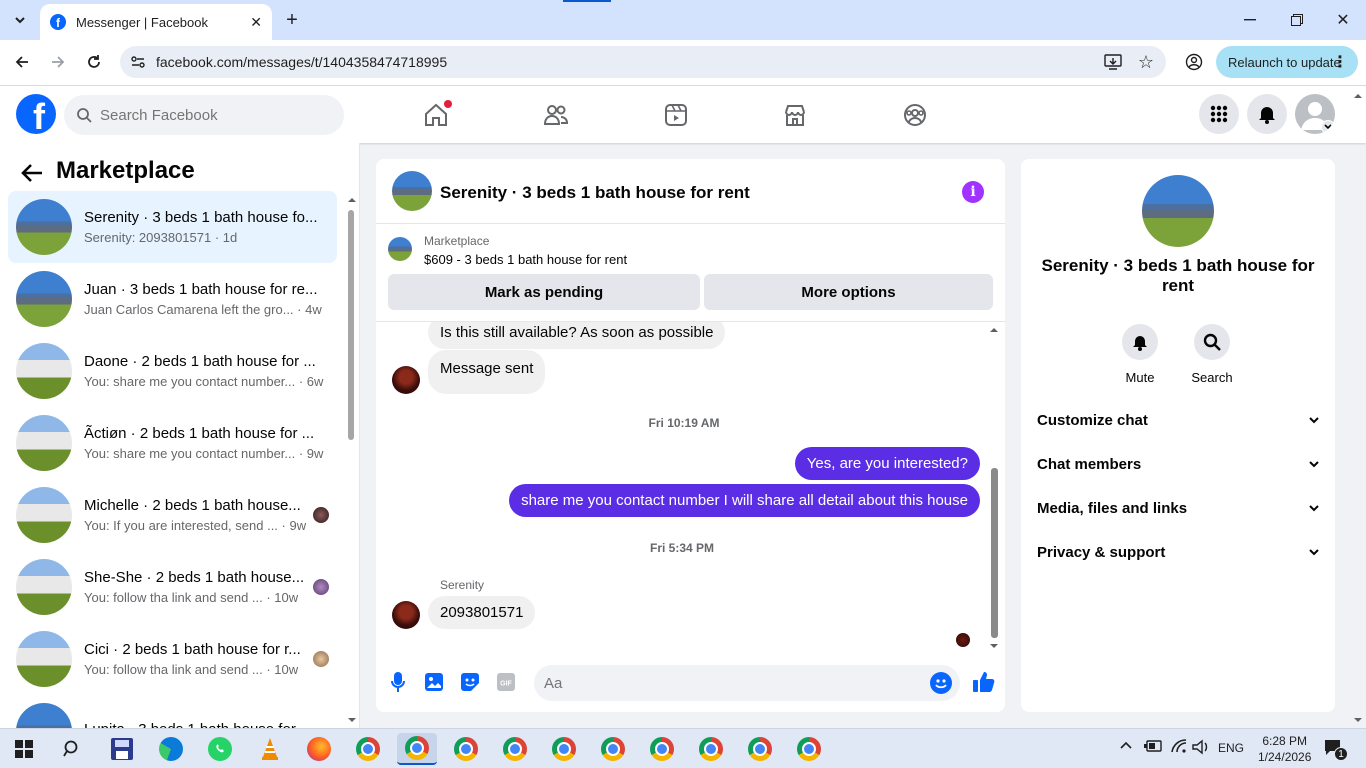 This screenshot has width=1366, height=768. I want to click on menu-grid-icon, so click(1219, 114).